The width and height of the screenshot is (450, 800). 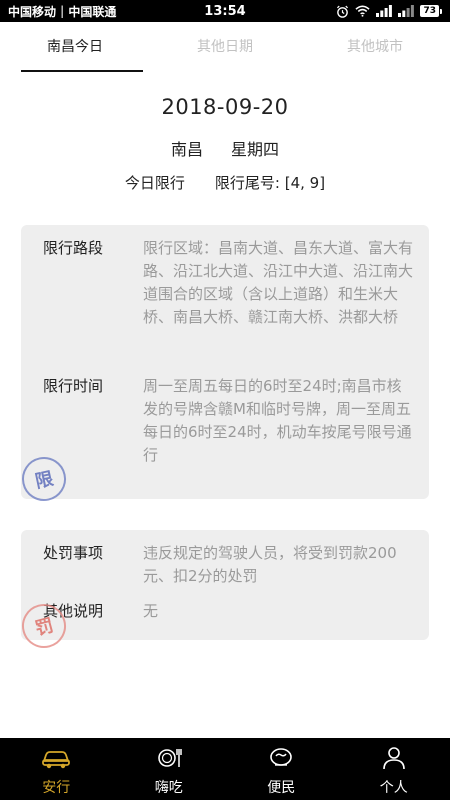 I want to click on nav-label-haichi: 嗨吃, so click(x=168, y=788).